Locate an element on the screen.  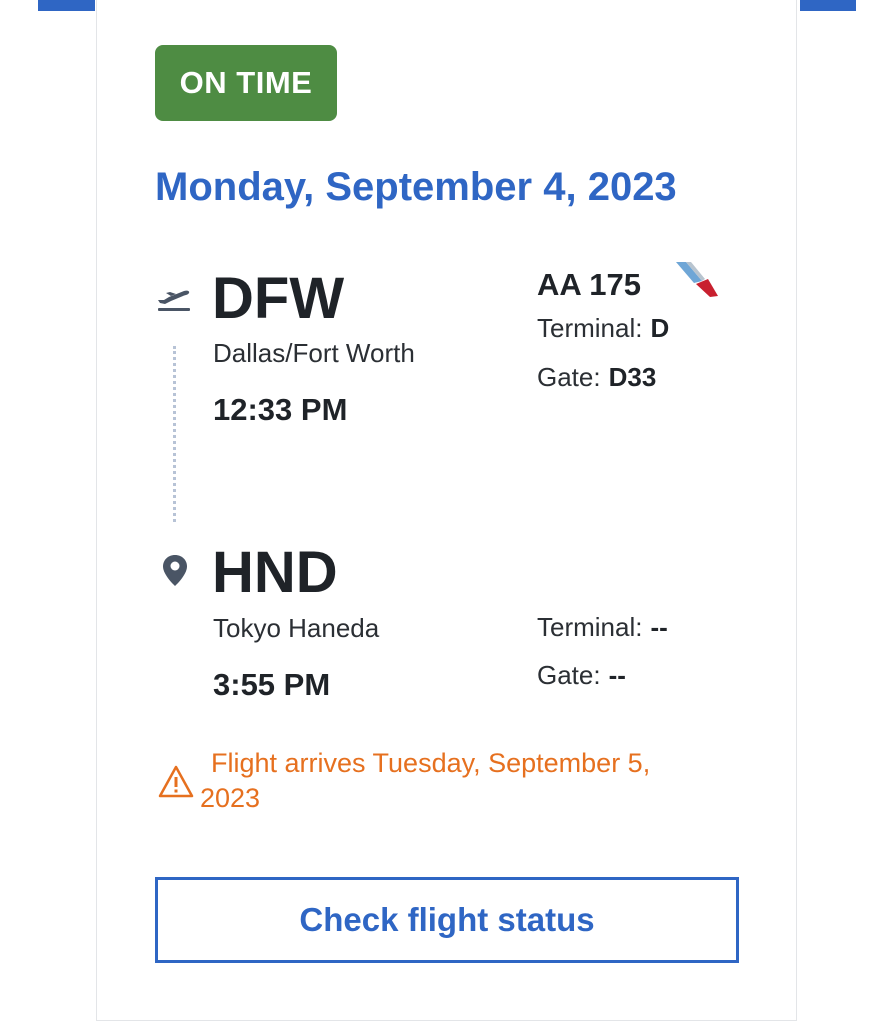
warning-line-1: Flight arrives Tuesday, September 5, is located at coordinates (431, 763).